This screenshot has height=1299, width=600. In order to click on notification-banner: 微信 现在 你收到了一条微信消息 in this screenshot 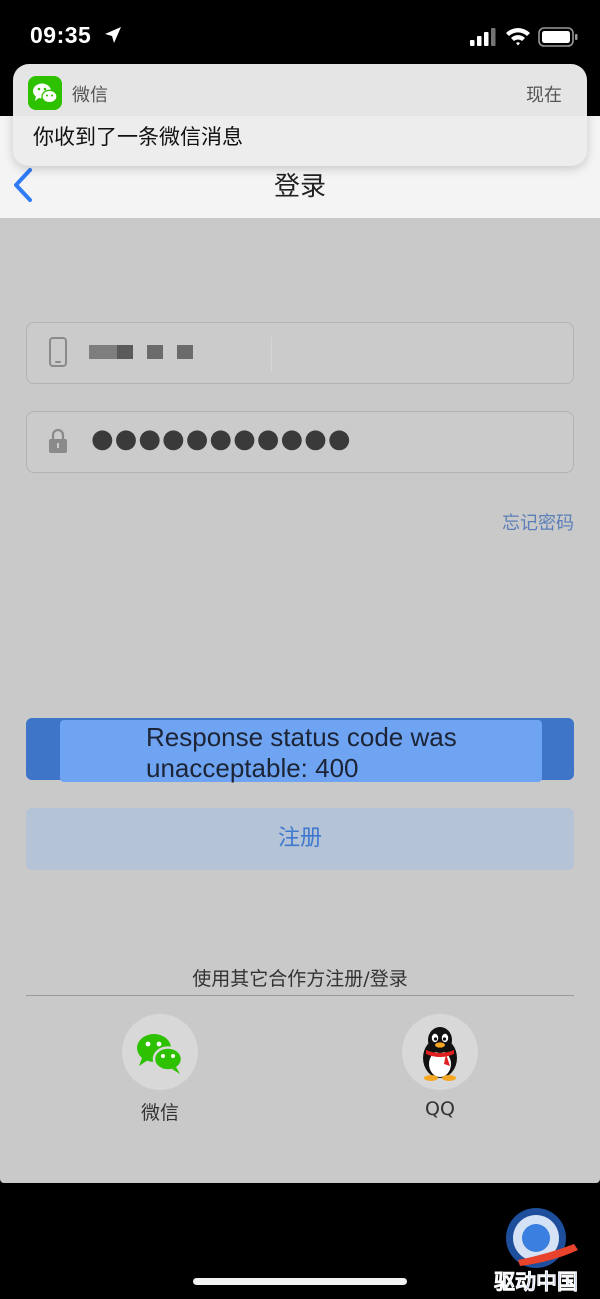, I will do `click(300, 115)`.